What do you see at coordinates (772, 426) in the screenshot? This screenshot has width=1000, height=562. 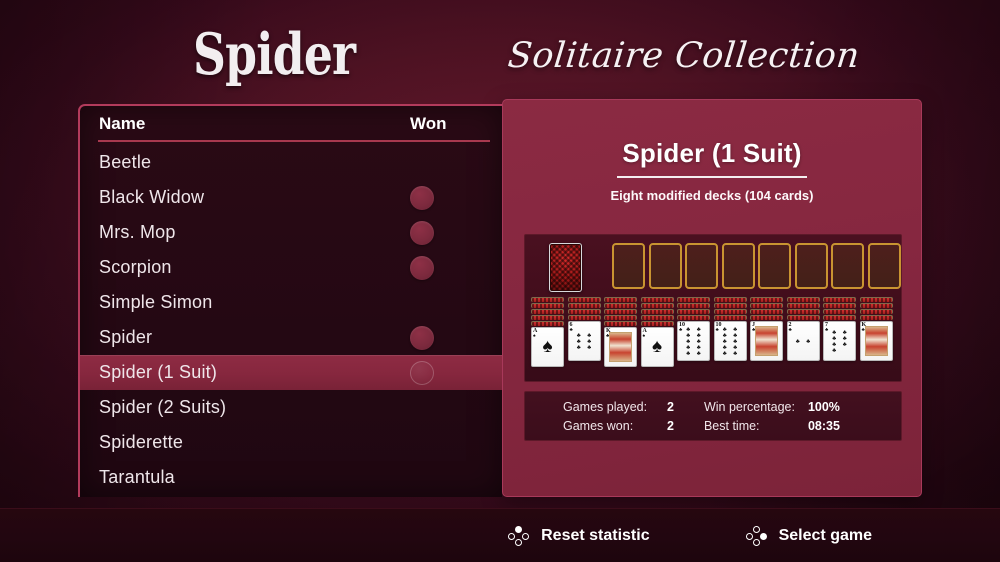 I see `stat-best-time: Best time: 08:35` at bounding box center [772, 426].